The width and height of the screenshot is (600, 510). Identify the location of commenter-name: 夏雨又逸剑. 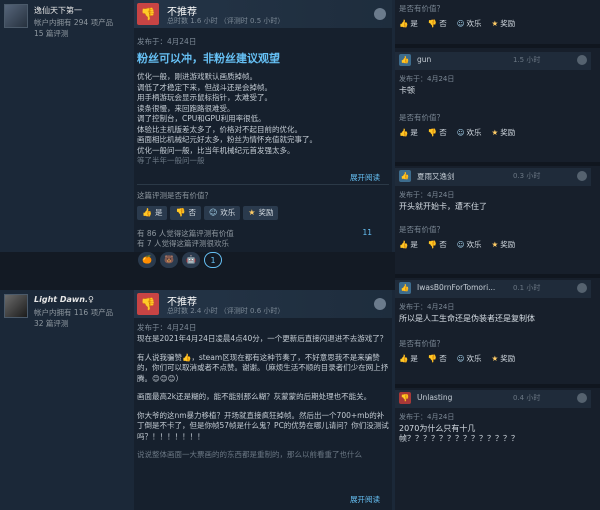
(436, 176).